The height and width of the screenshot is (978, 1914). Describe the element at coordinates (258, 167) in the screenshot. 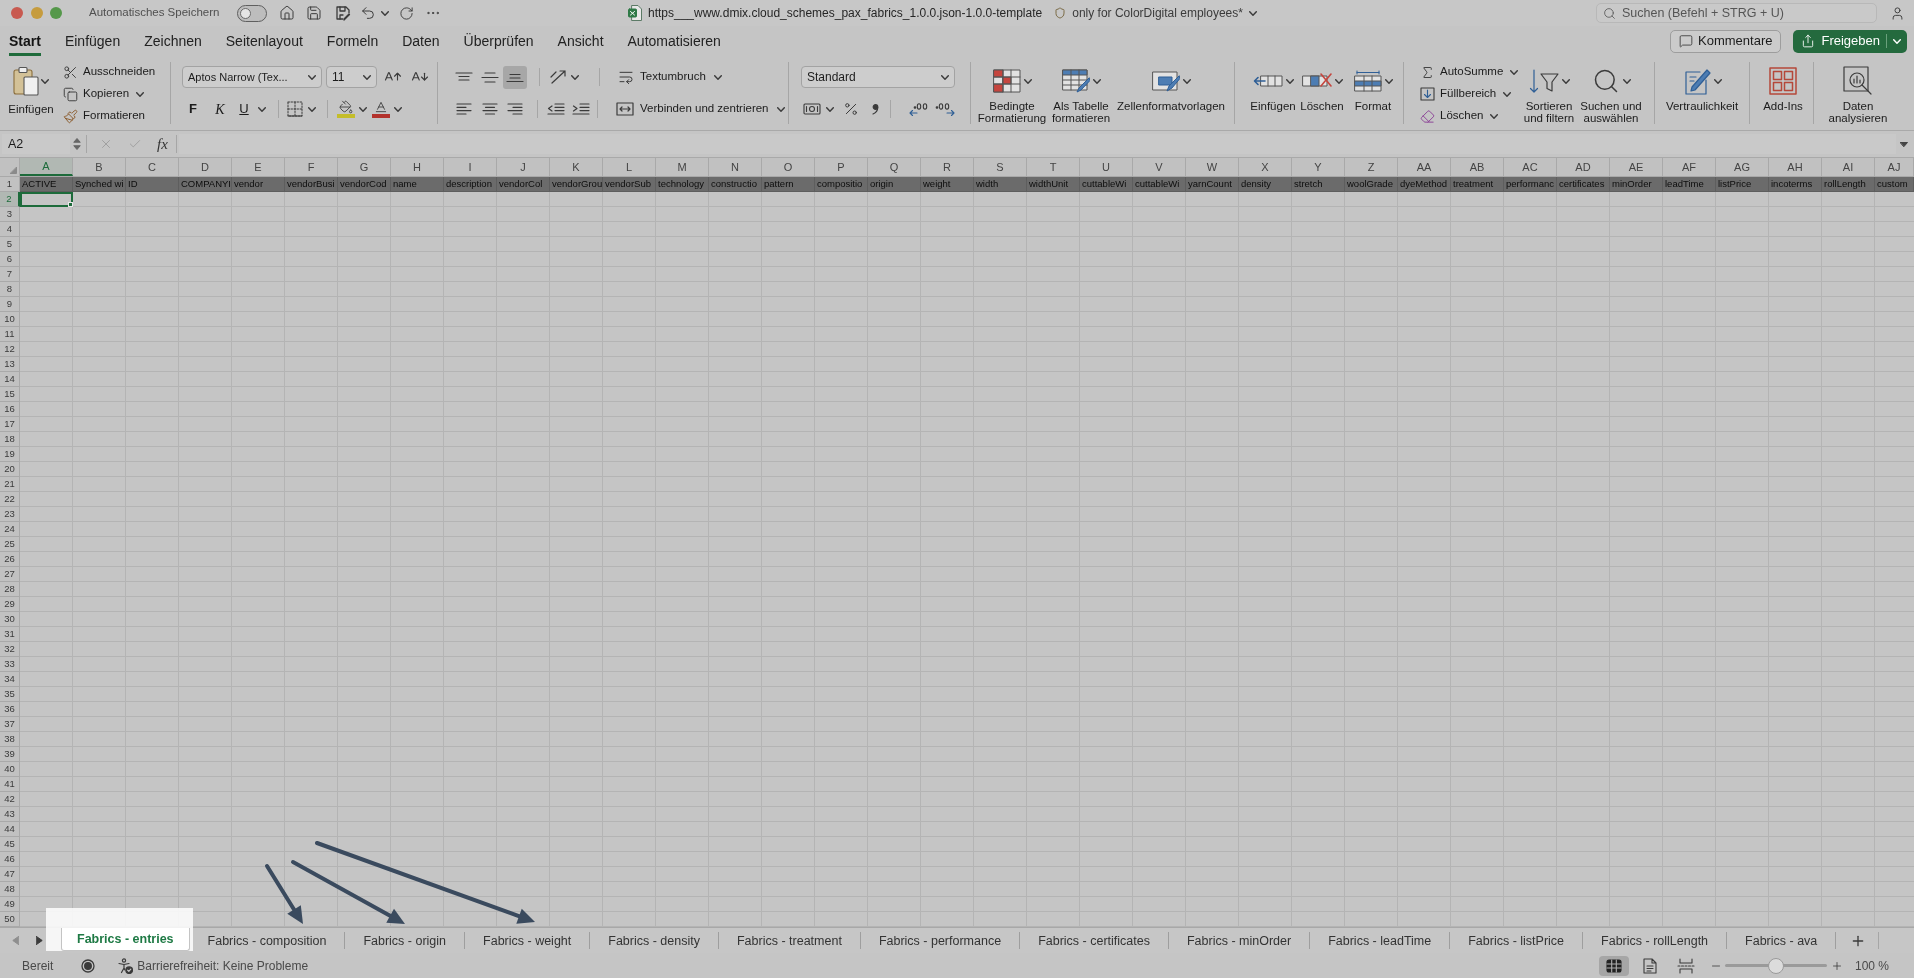

I see `column-header: E` at that location.